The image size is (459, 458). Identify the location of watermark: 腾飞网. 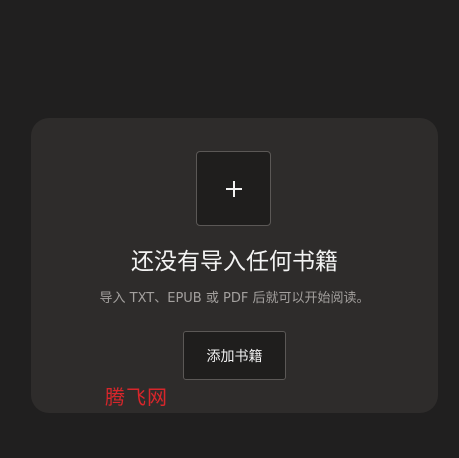
(136, 397).